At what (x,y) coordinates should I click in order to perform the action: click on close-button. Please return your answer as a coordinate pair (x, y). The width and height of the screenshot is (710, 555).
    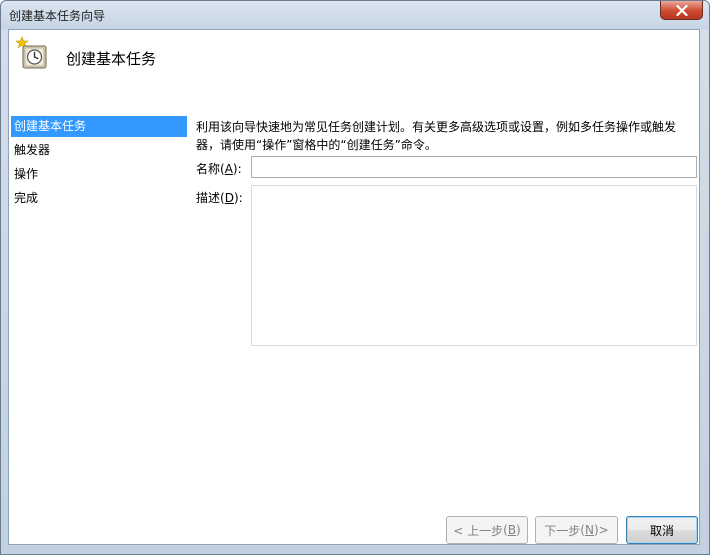
    Looking at the image, I should click on (681, 10).